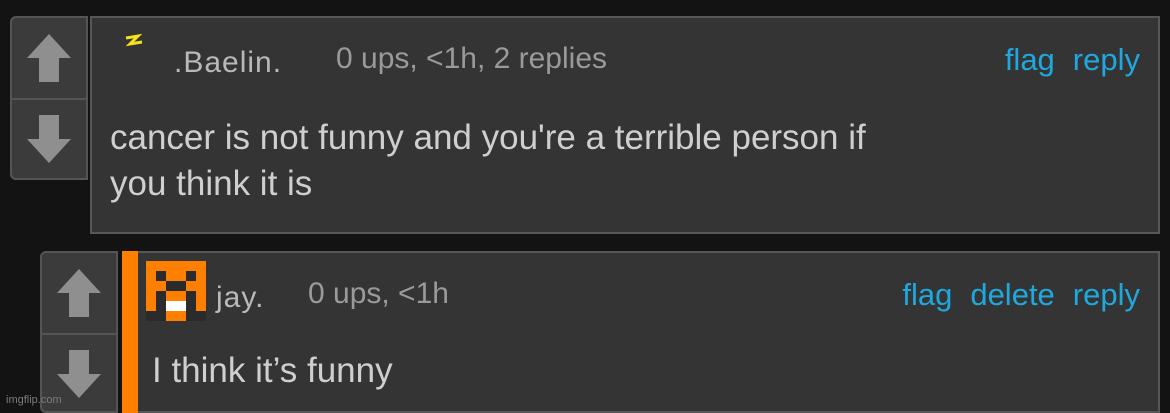 Image resolution: width=1170 pixels, height=413 pixels. Describe the element at coordinates (1072, 60) in the screenshot. I see `comment-actions: flag reply` at that location.